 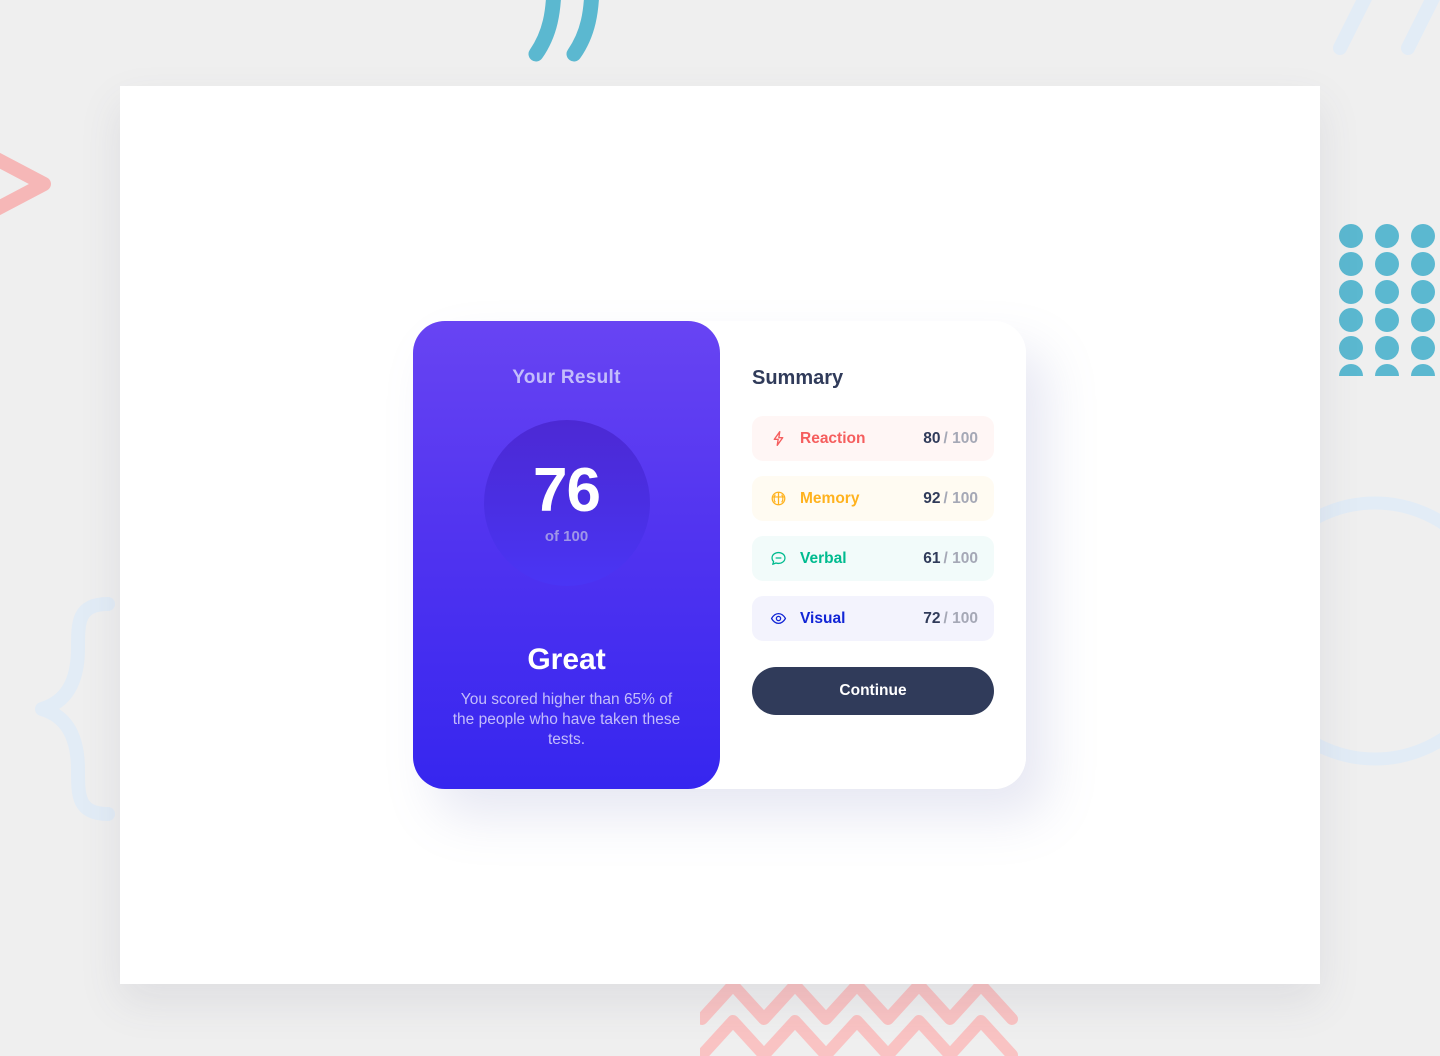 I want to click on summary-row-reaction: Reaction 80/ 100, so click(x=873, y=438).